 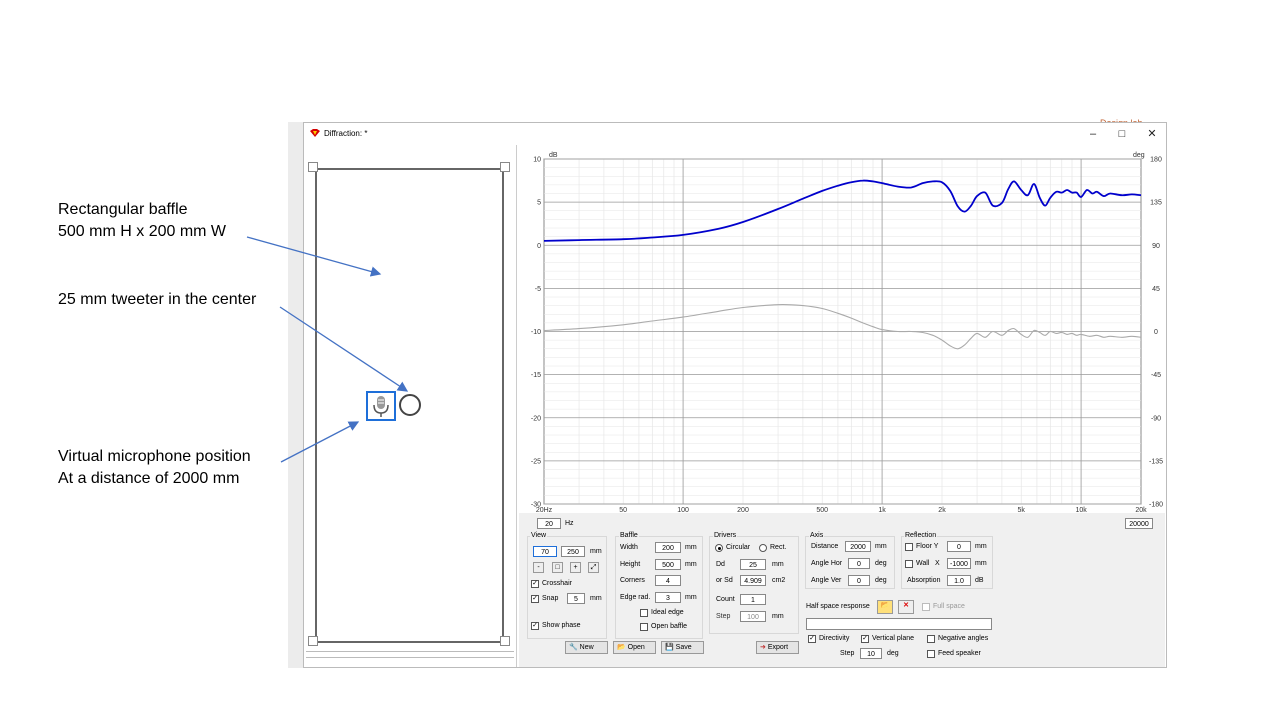 I want to click on baffle-arrow, so click(x=314, y=256).